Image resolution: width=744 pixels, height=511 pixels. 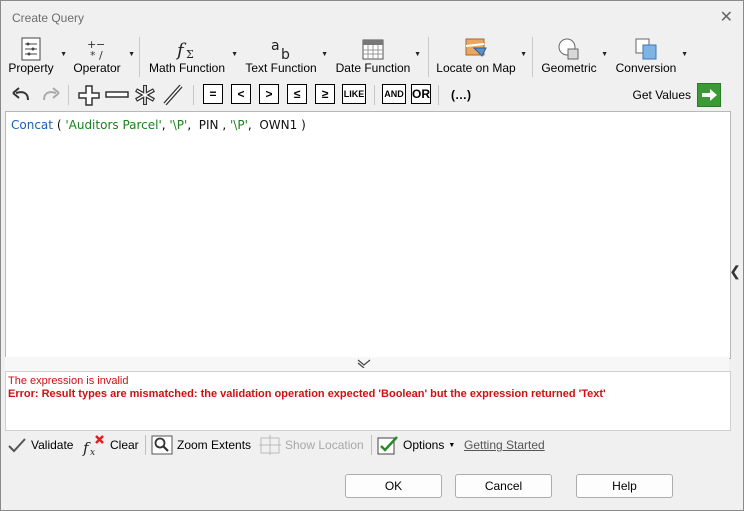 I want to click on minus-button, so click(x=117, y=95).